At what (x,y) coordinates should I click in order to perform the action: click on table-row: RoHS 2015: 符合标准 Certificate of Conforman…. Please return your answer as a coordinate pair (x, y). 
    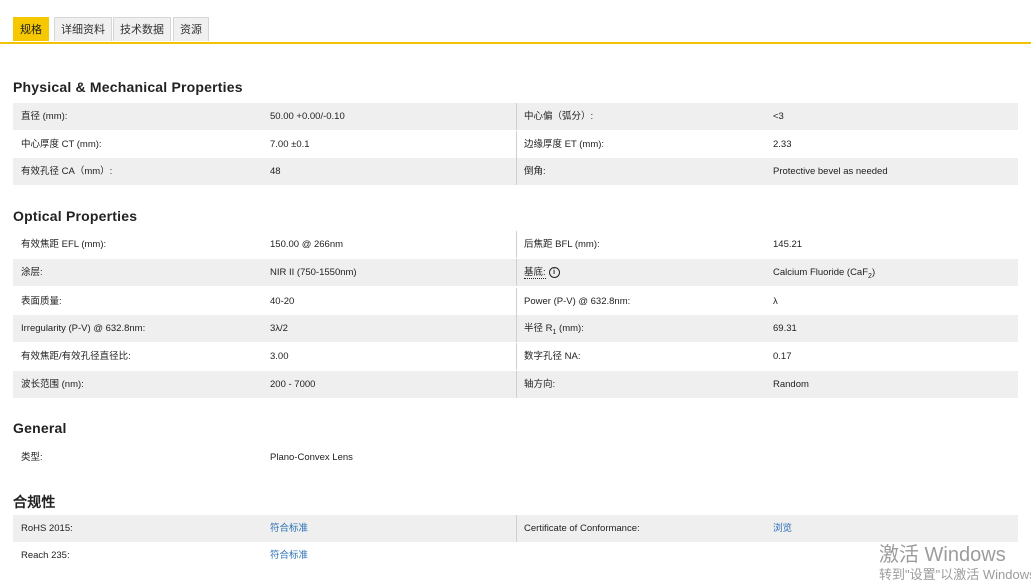
    Looking at the image, I should click on (515, 528).